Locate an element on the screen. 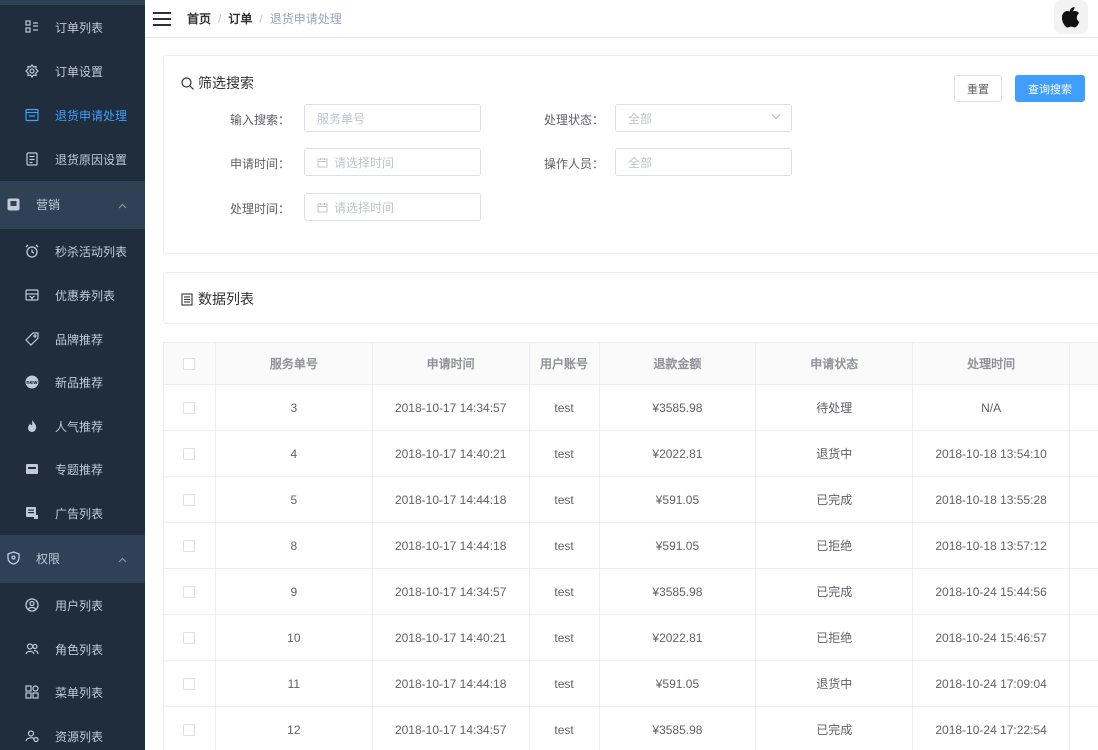  sidebar-group-permission: 权限 is located at coordinates (72, 558).